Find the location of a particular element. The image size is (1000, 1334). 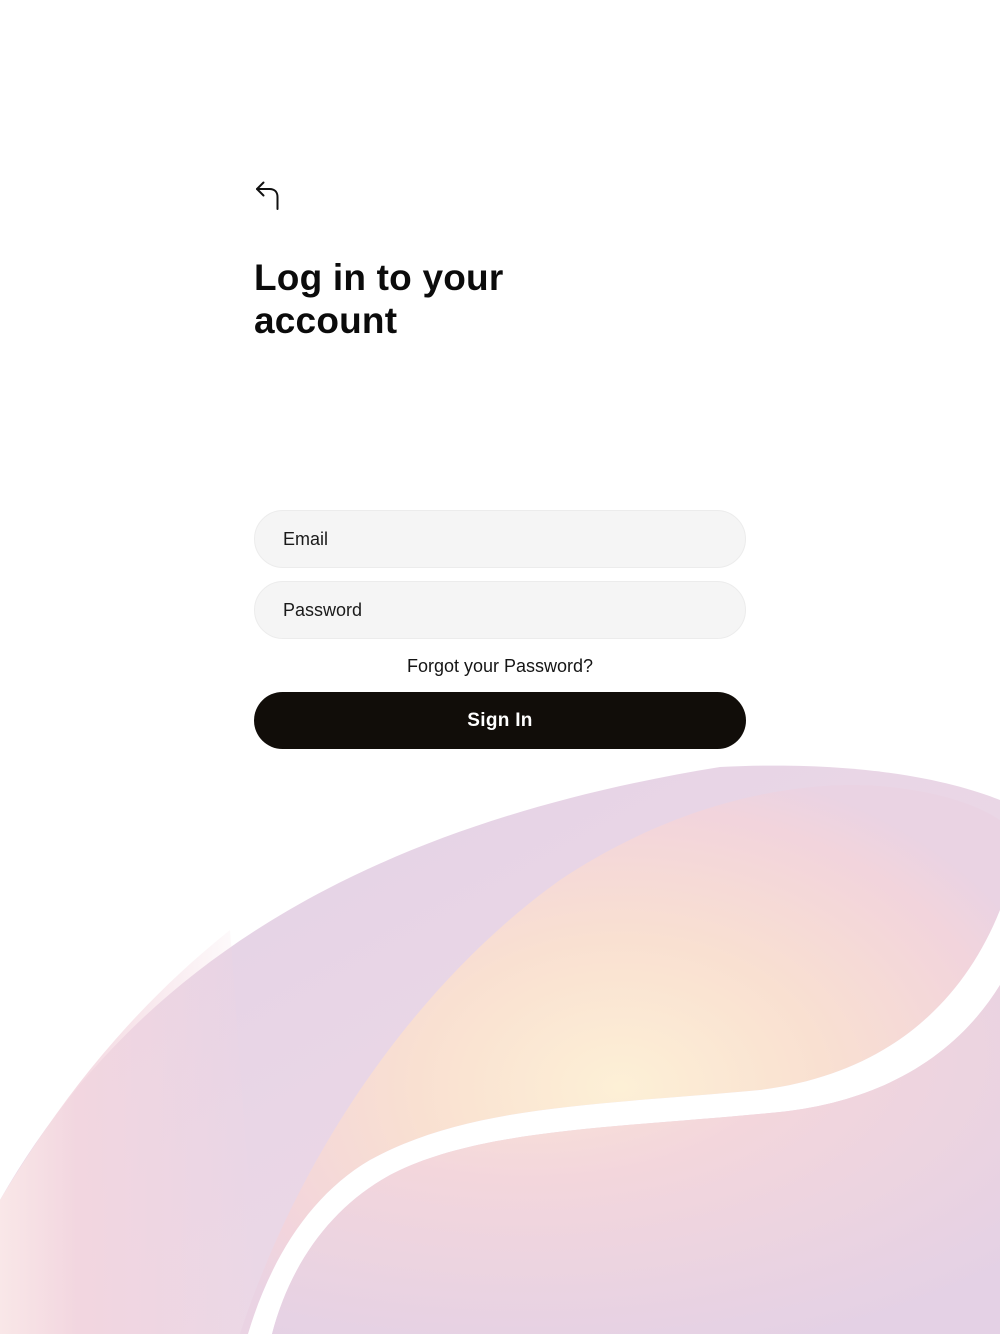

back-button is located at coordinates (269, 193).